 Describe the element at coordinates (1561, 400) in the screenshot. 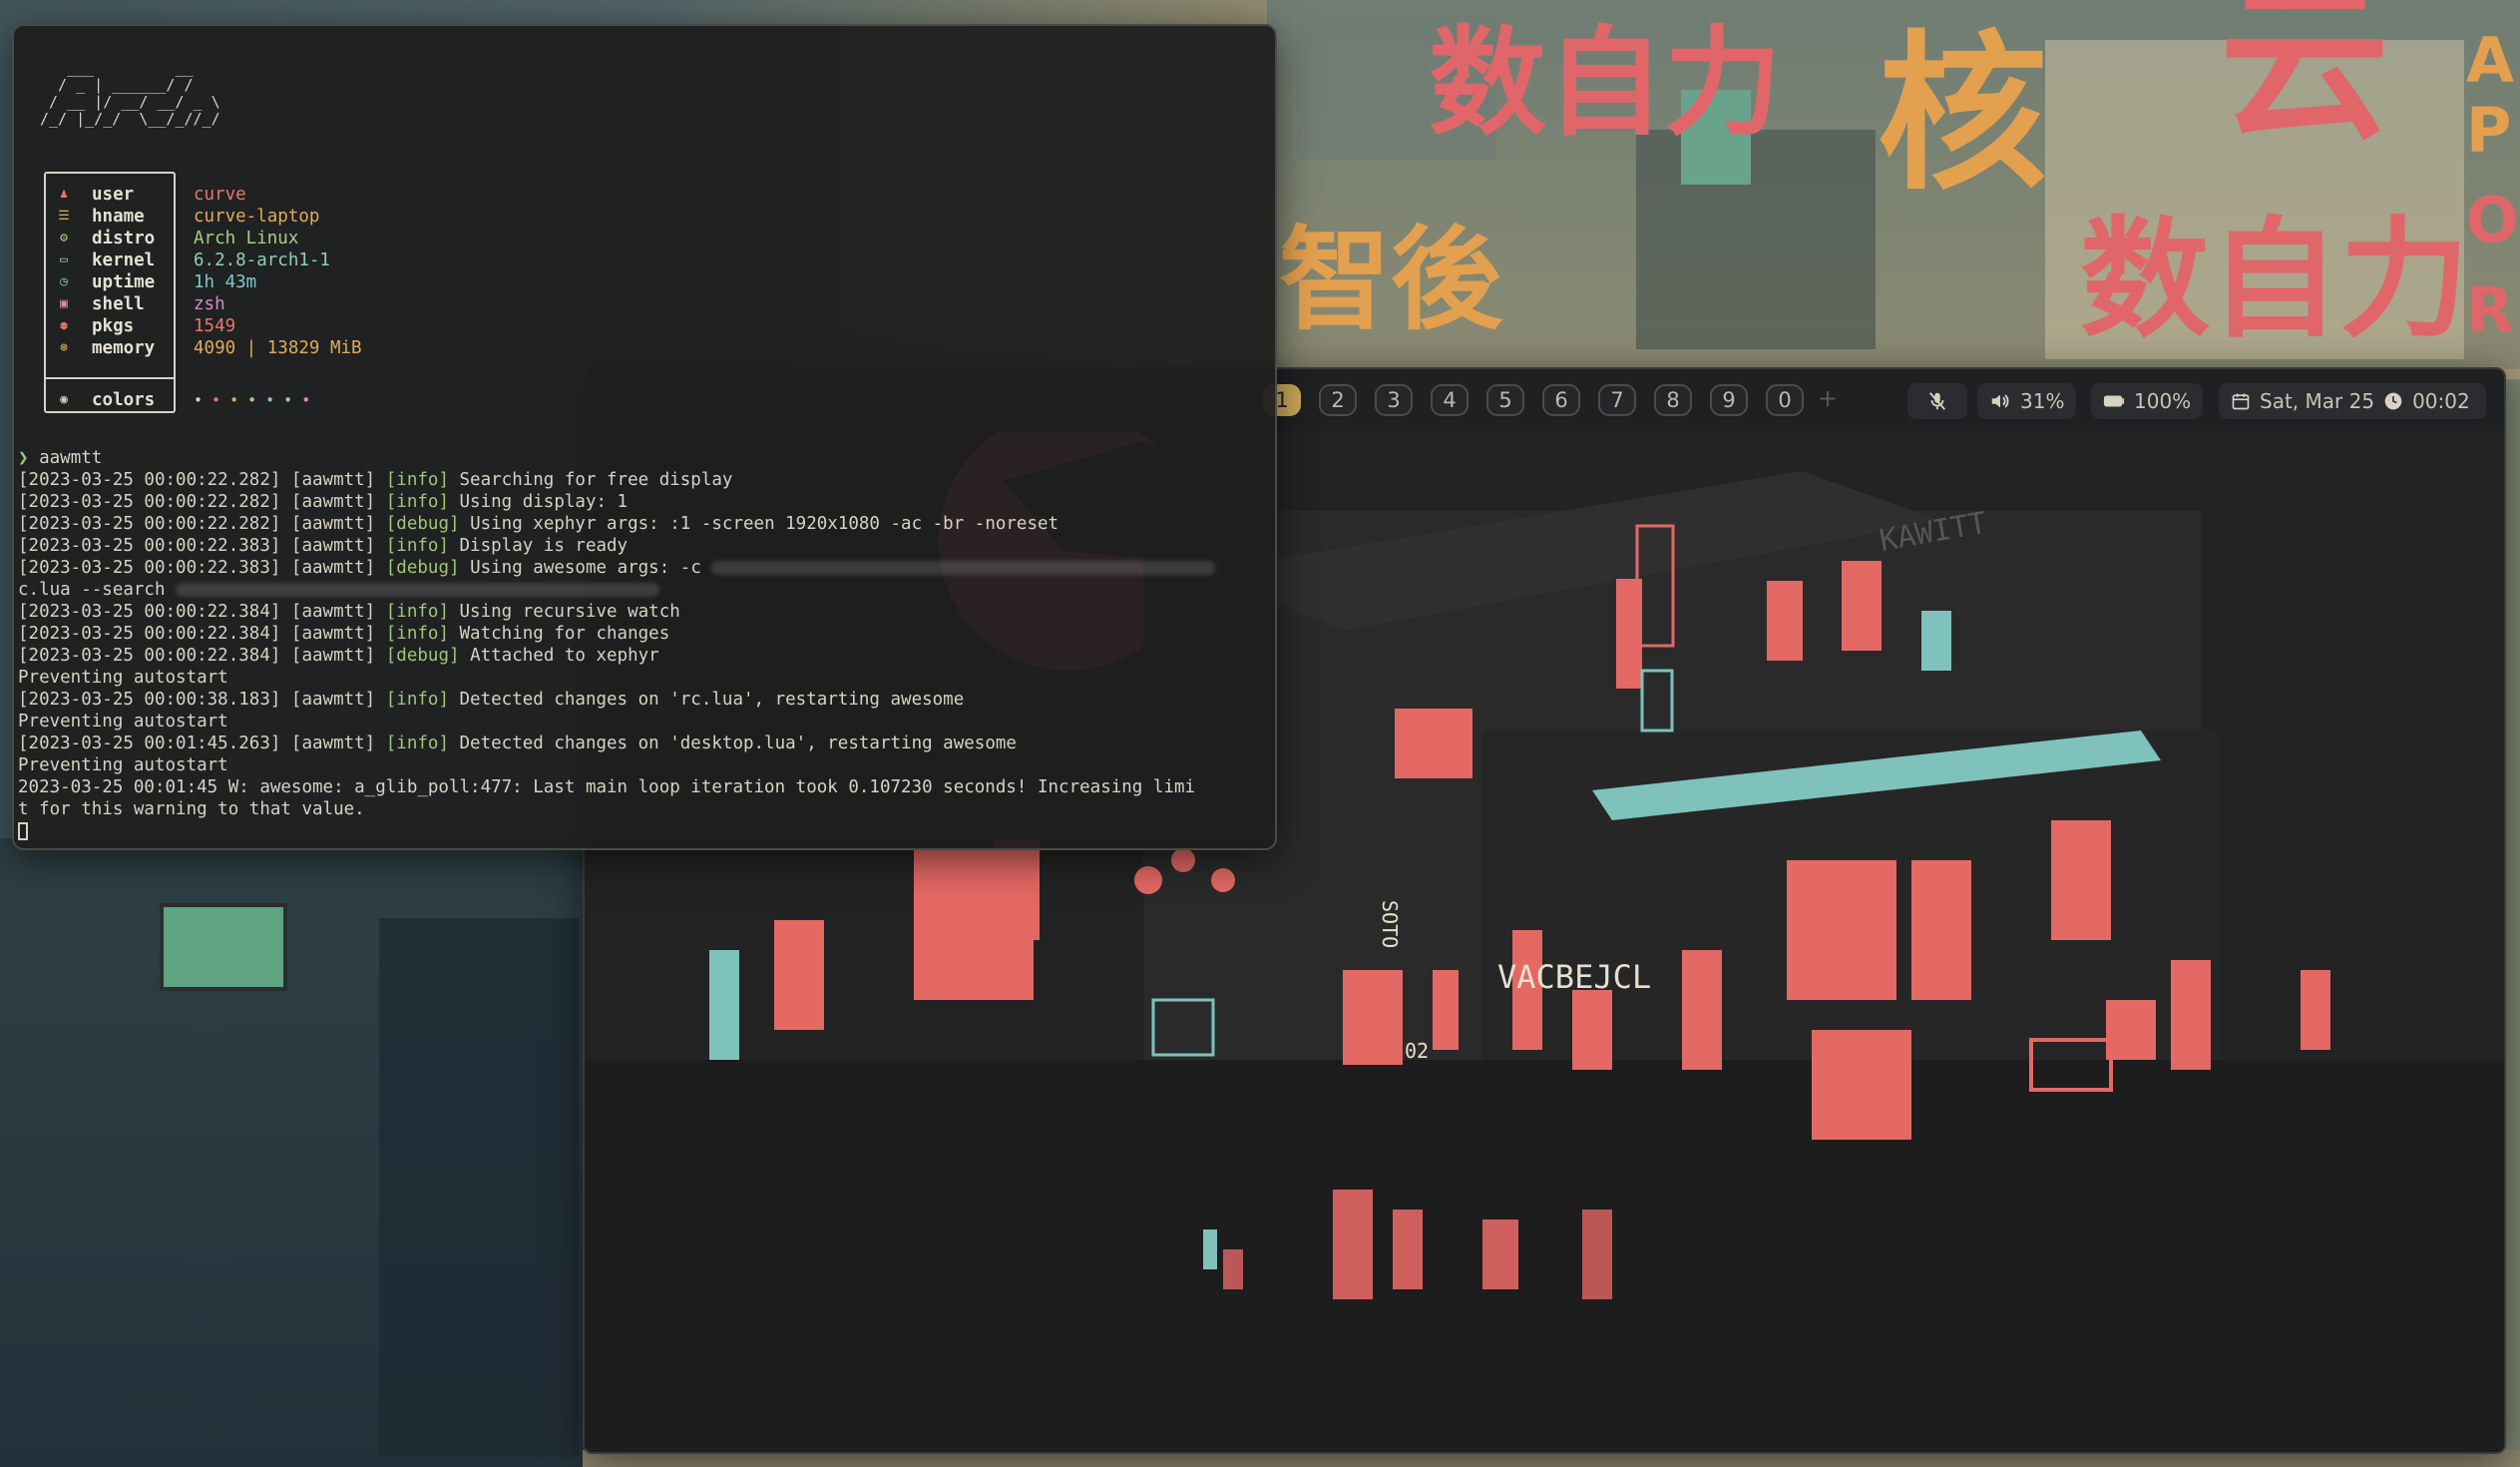

I see `workspace-6: 6` at that location.